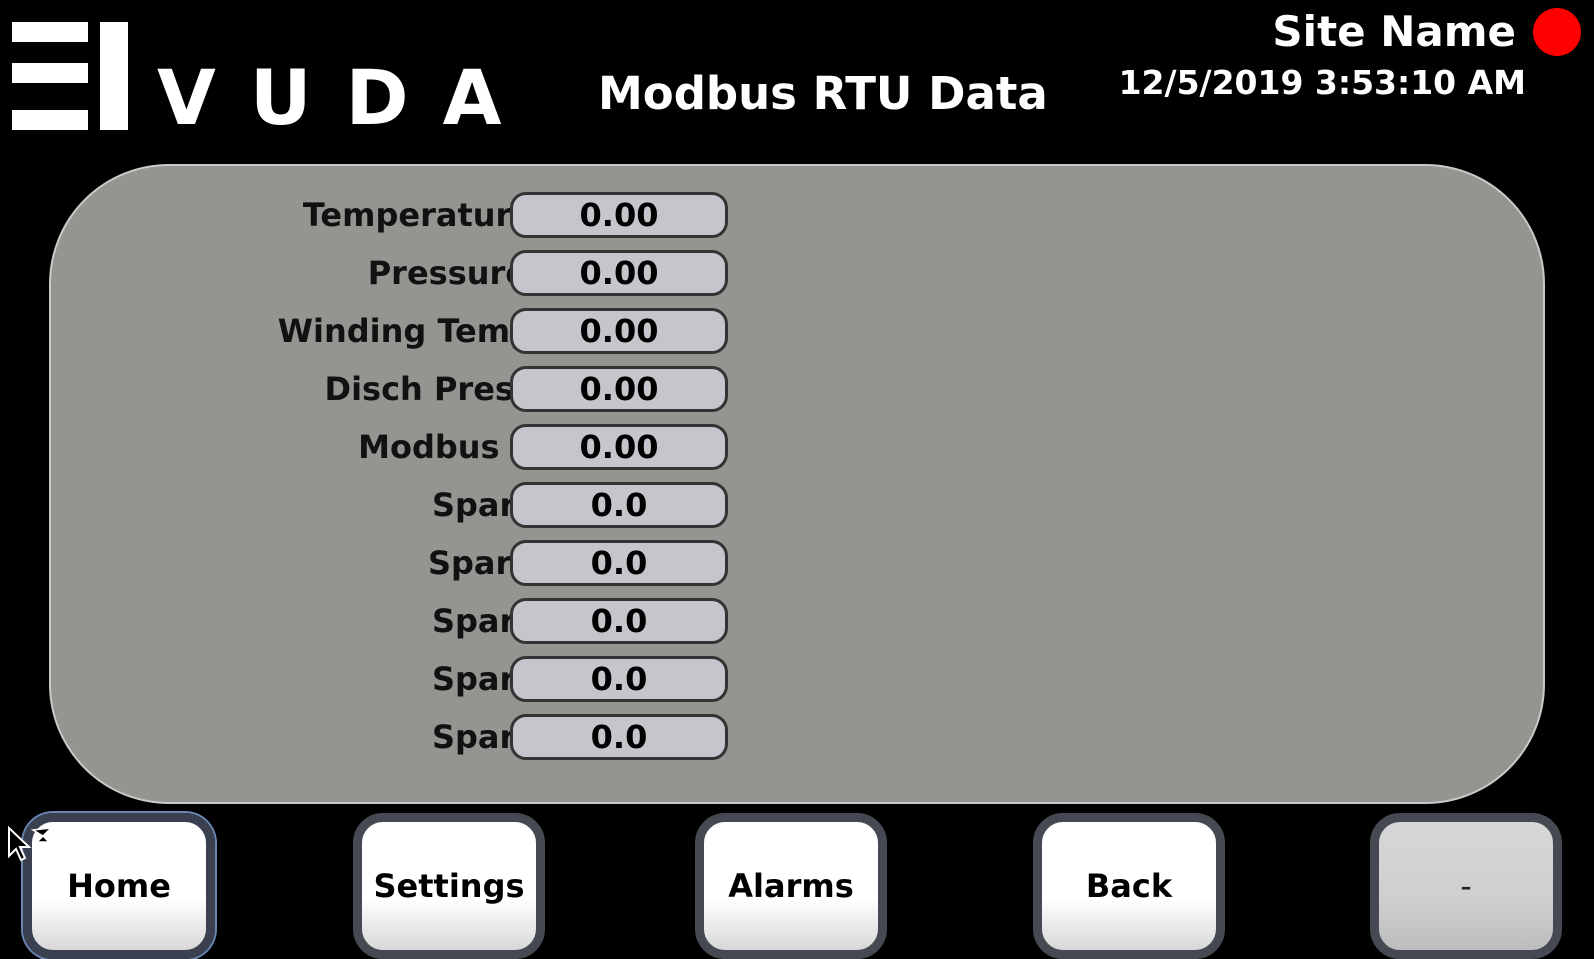  Describe the element at coordinates (429, 389) in the screenshot. I see `data-label: Disch Press` at that location.